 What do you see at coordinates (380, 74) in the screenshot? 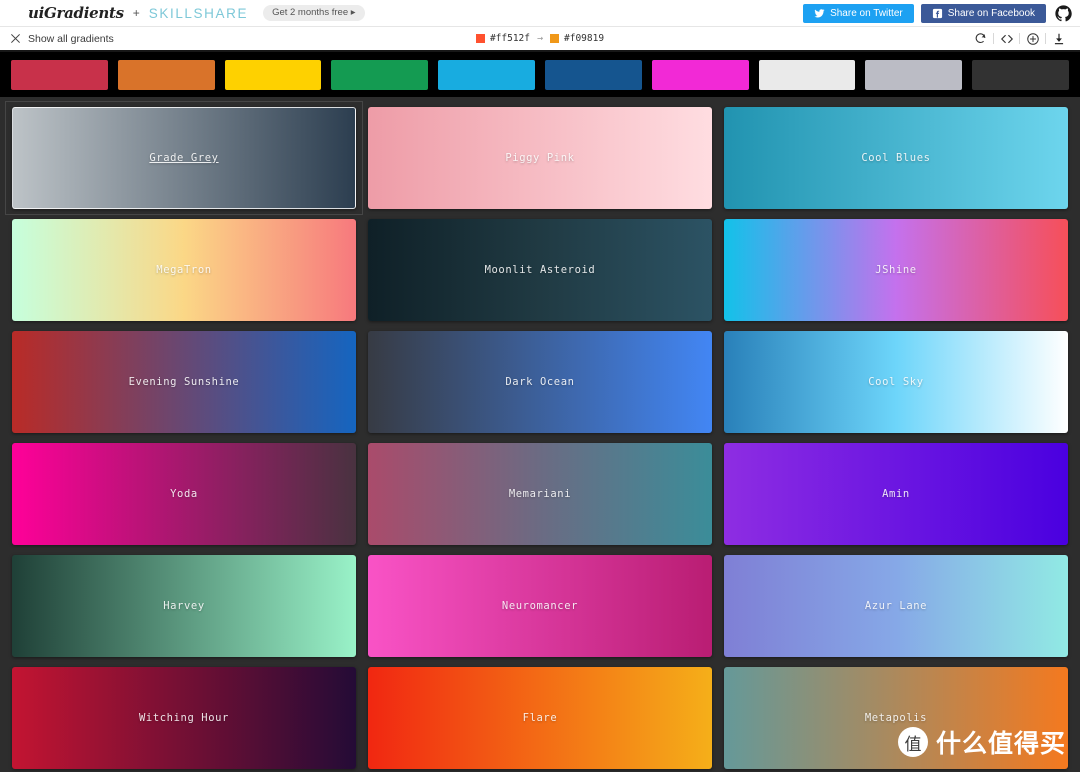
I see `color-swatch-green` at bounding box center [380, 74].